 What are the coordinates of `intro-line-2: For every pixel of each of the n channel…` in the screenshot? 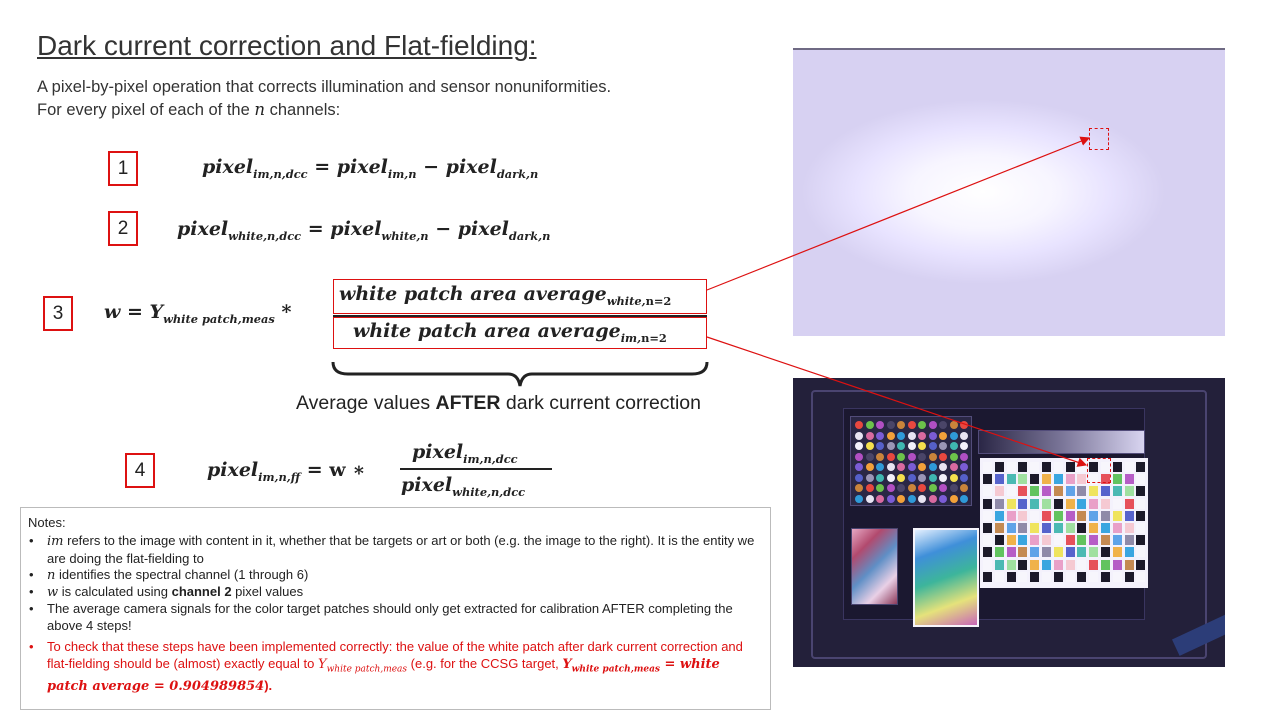 It's located at (189, 109).